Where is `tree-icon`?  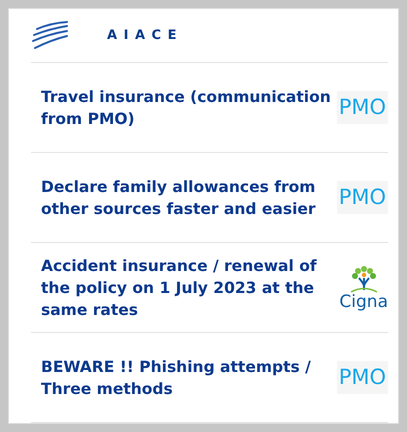 tree-icon is located at coordinates (363, 279).